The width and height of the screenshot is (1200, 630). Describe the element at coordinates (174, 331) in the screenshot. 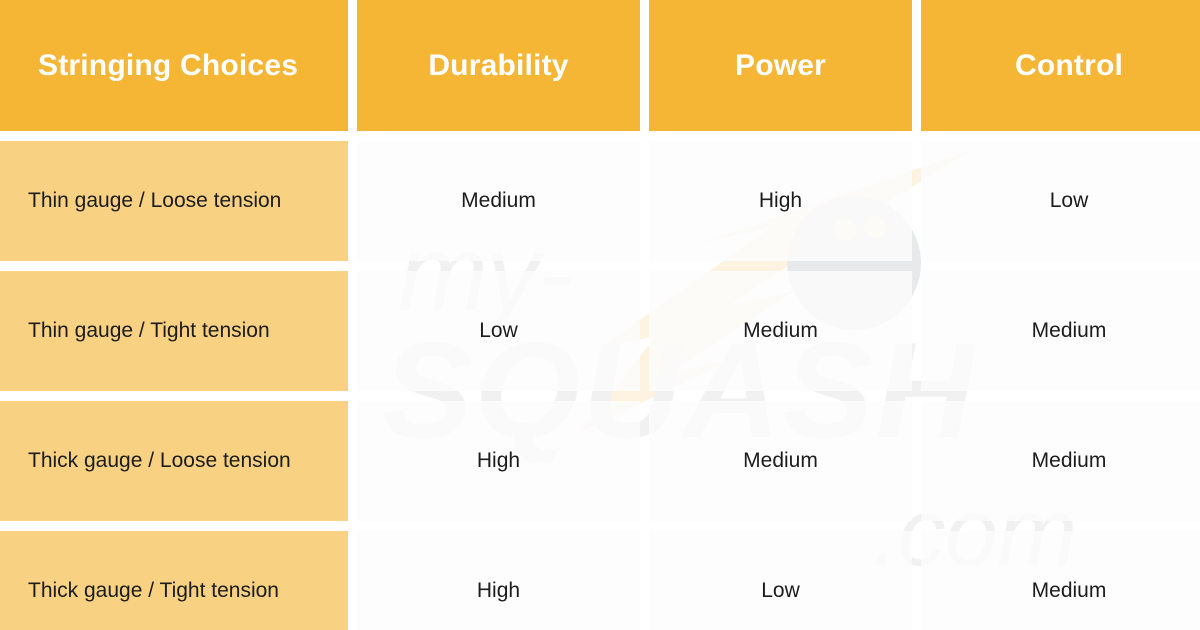

I see `row-label: Thin gauge / Tight tension` at that location.